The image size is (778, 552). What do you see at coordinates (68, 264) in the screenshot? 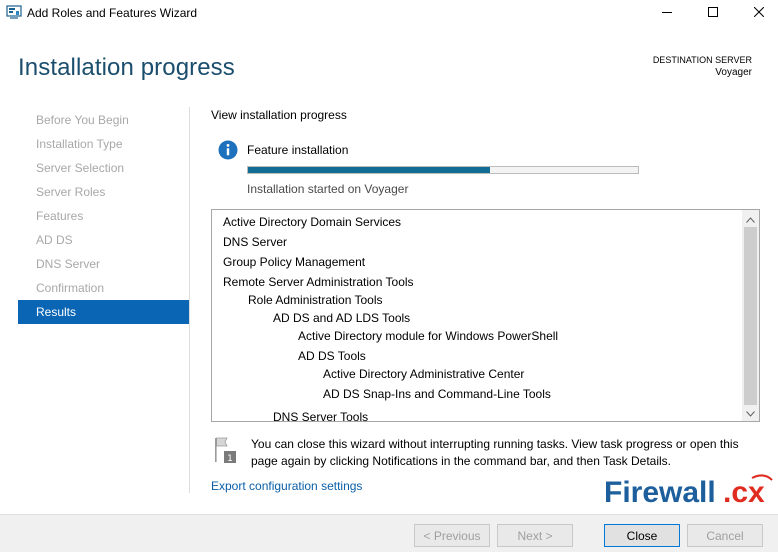
I see `nav-item-dns-server: DNS Server` at bounding box center [68, 264].